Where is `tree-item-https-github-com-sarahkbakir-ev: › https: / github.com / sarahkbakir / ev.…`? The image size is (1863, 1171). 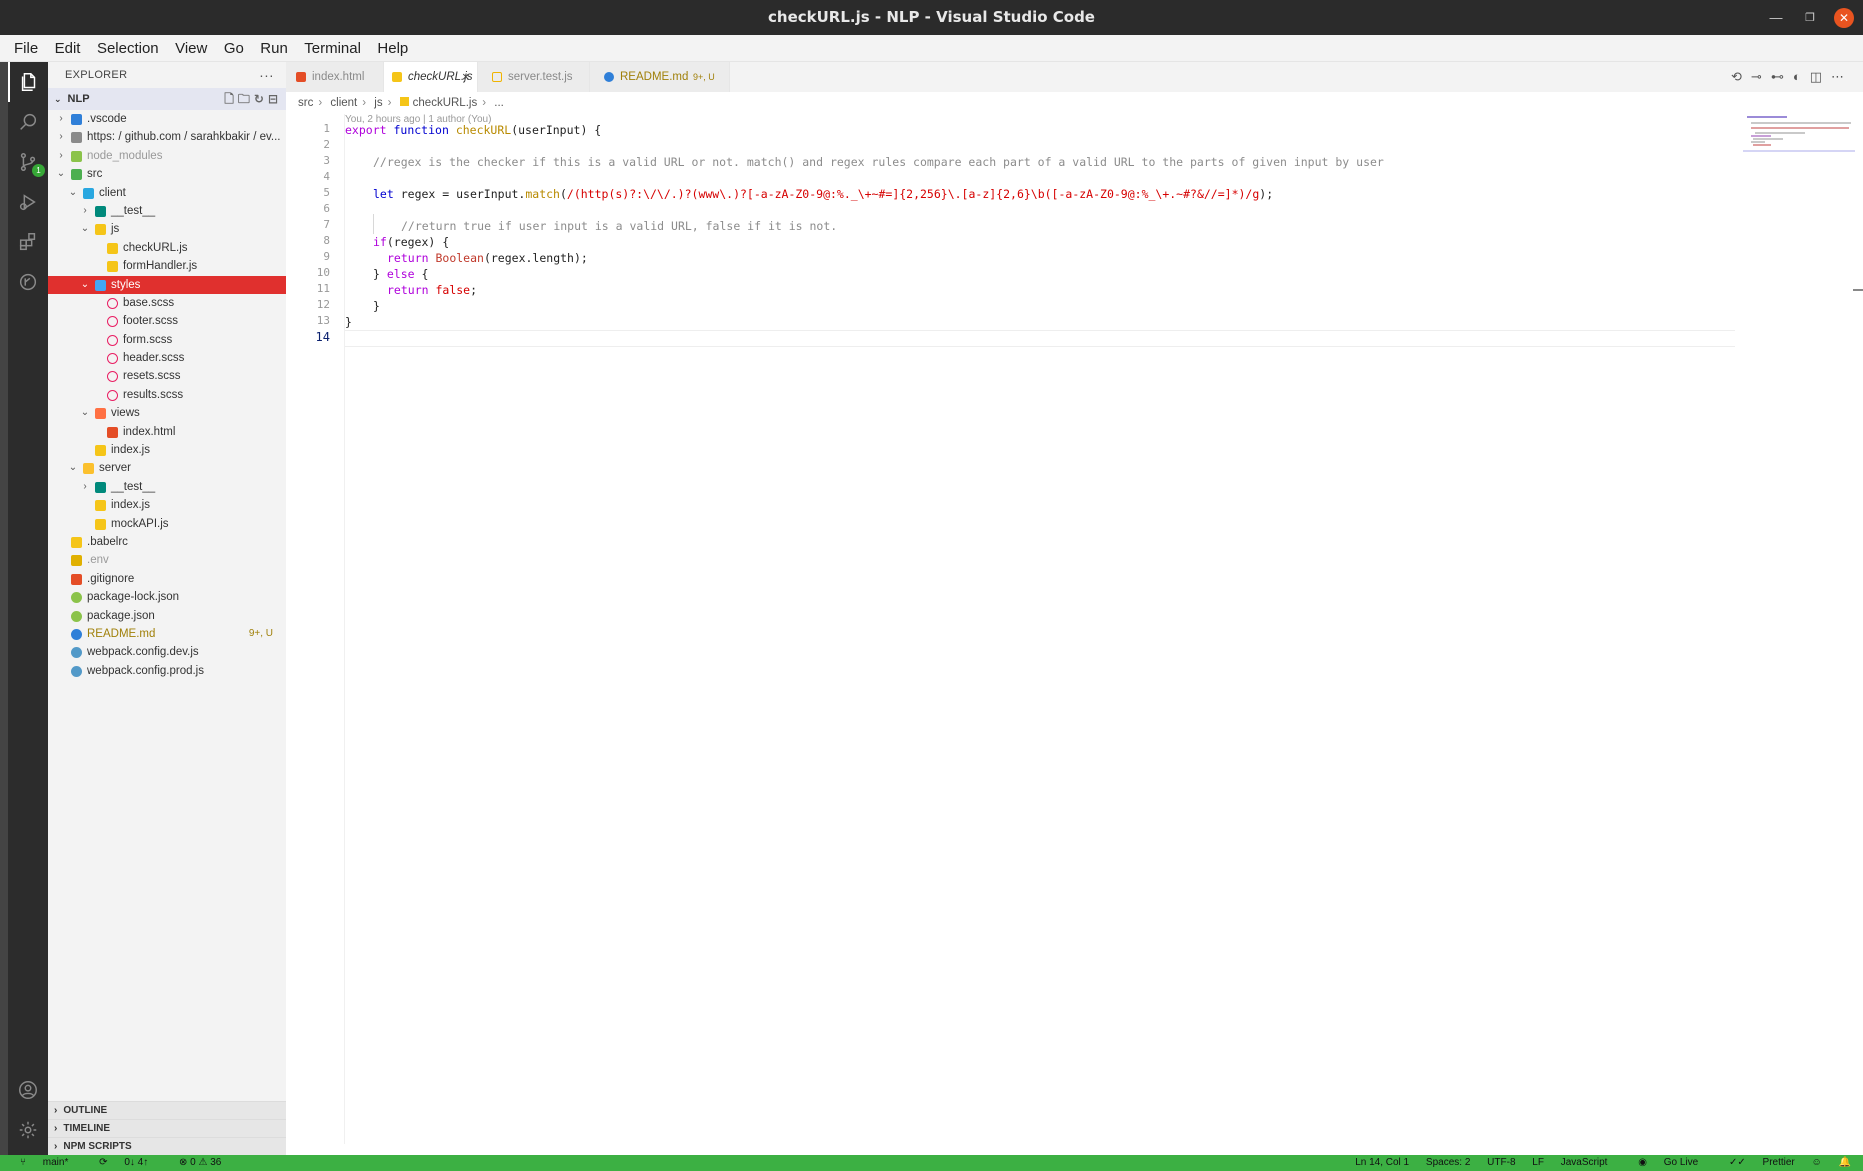
tree-item-https-github-com-sarahkbakir-ev: › https: / github.com / sarahkbakir / ev.… is located at coordinates (167, 137).